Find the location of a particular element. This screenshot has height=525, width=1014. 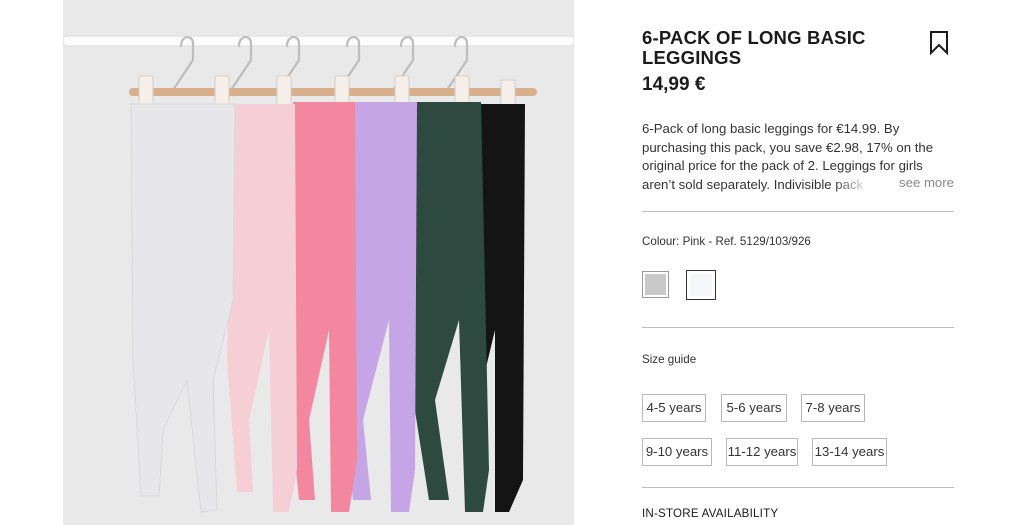

bookmark-icon is located at coordinates (939, 43).